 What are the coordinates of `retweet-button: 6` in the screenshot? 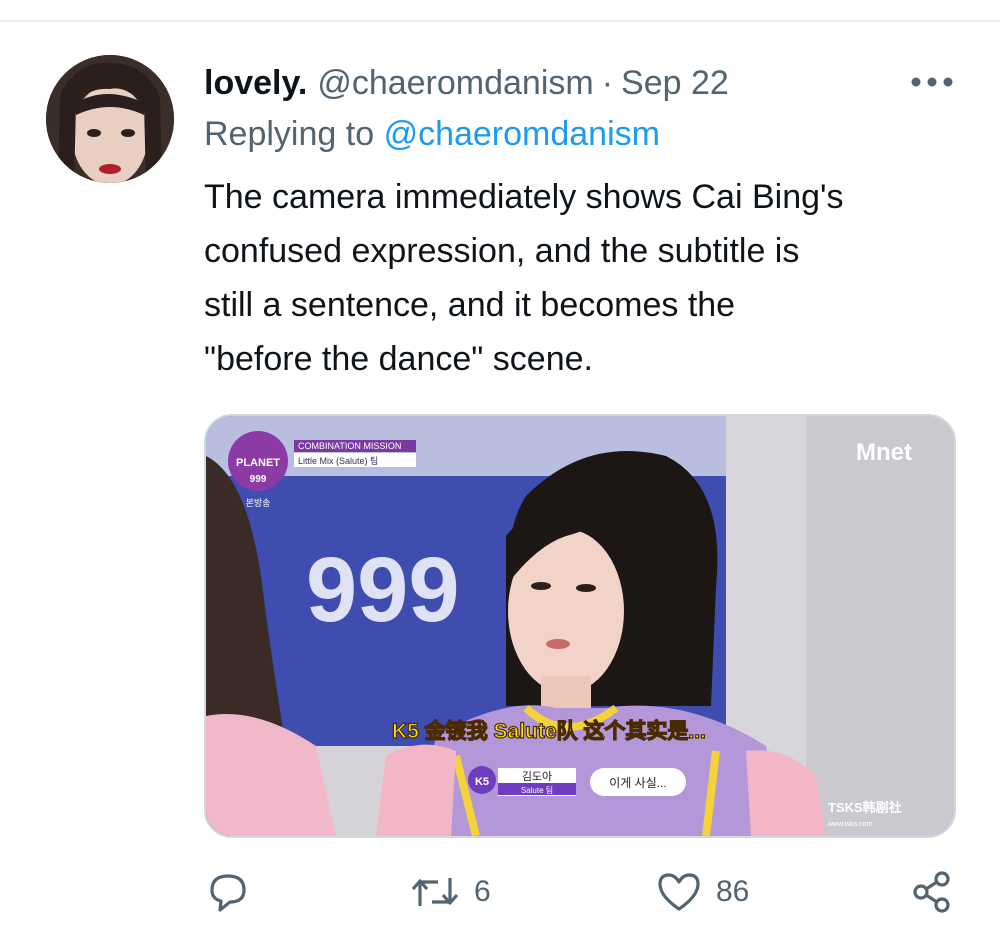 It's located at (450, 892).